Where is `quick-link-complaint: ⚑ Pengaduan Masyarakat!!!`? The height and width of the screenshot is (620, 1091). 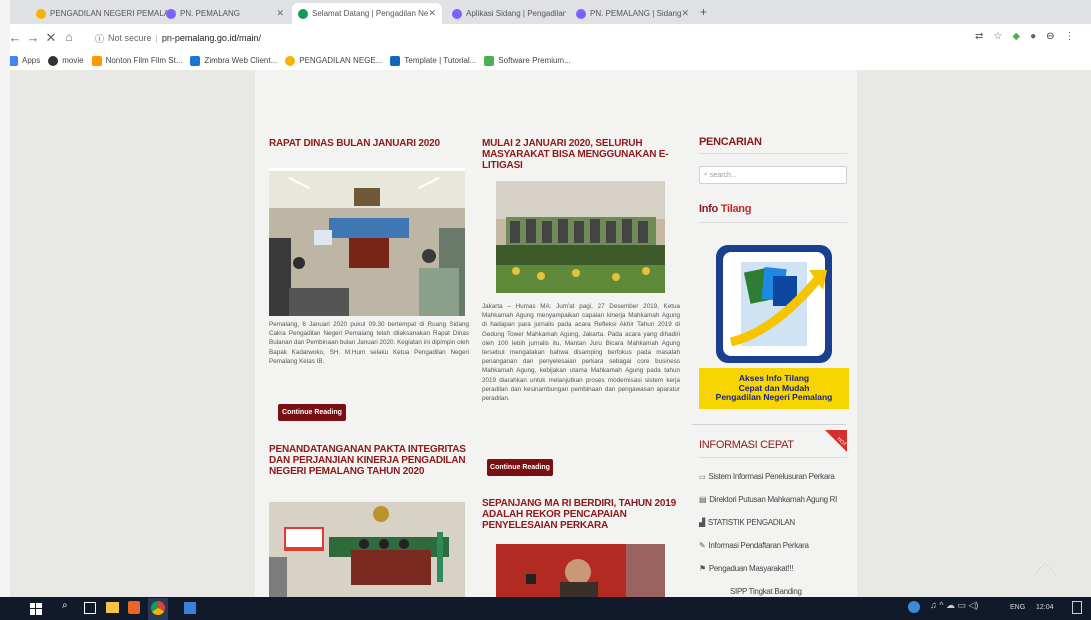 quick-link-complaint: ⚑ Pengaduan Masyarakat!!! is located at coordinates (746, 568).